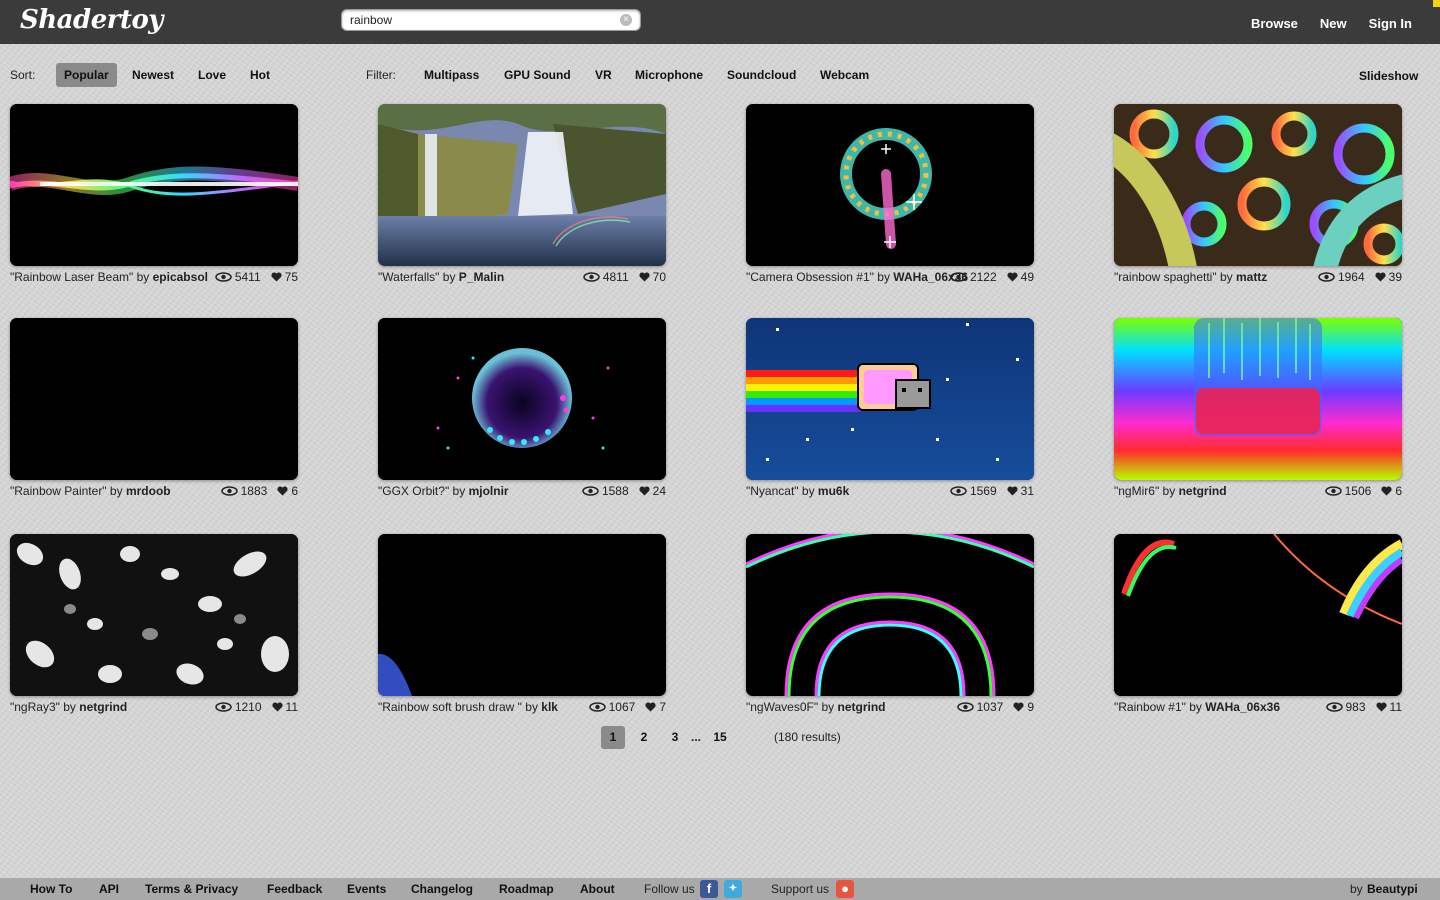  I want to click on sort-love: Love, so click(212, 75).